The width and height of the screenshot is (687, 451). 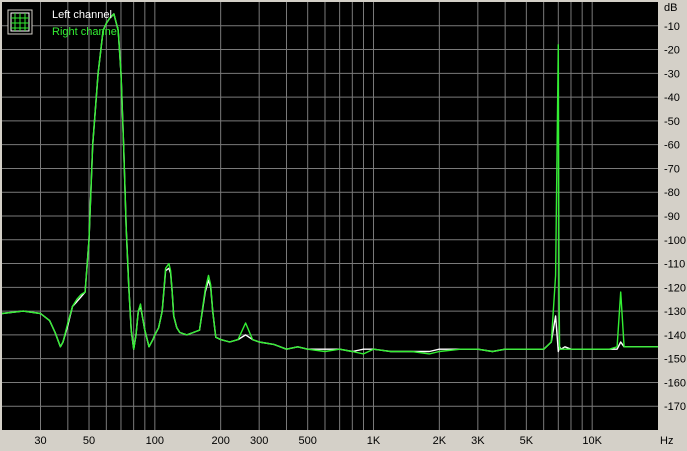 What do you see at coordinates (20, 22) in the screenshot?
I see `grid-window-icon` at bounding box center [20, 22].